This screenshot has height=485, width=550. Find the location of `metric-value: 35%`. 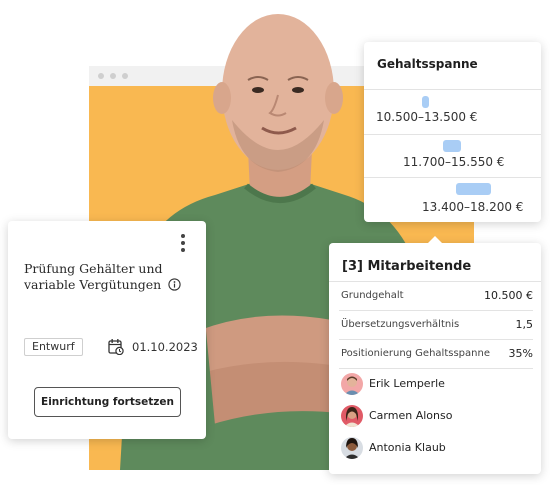

metric-value: 35% is located at coordinates (520, 353).